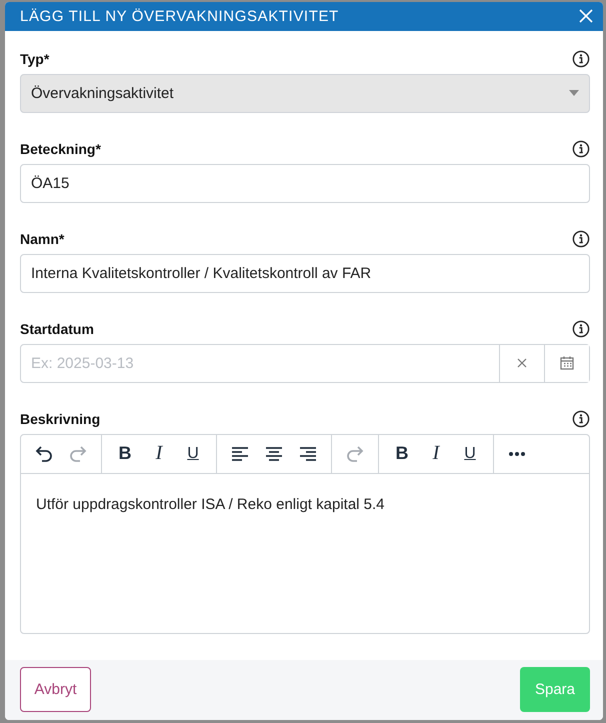  What do you see at coordinates (574, 93) in the screenshot?
I see `caret-icon` at bounding box center [574, 93].